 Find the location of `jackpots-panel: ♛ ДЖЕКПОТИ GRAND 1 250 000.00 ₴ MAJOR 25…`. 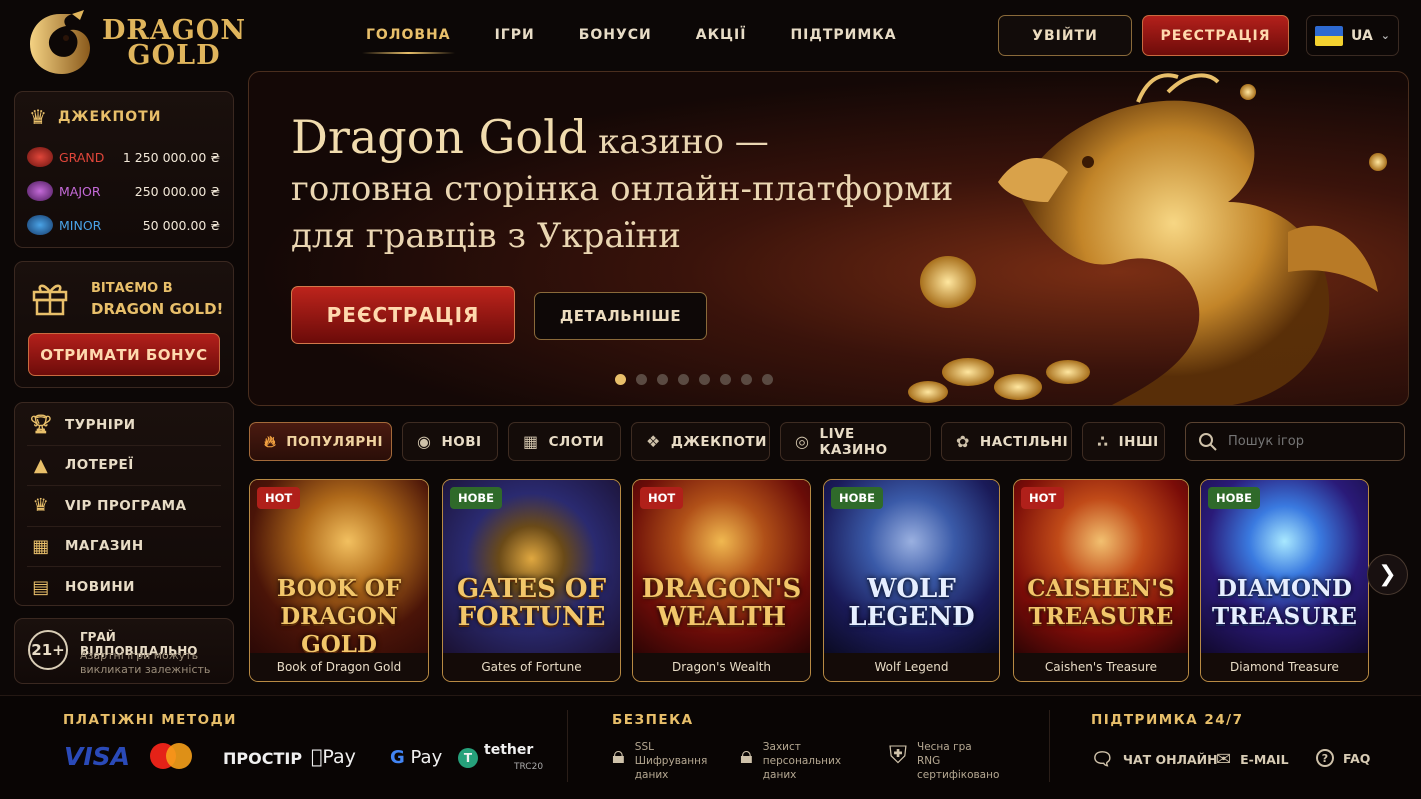

jackpots-panel: ♛ ДЖЕКПОТИ GRAND 1 250 000.00 ₴ MAJOR 25… is located at coordinates (124, 169).